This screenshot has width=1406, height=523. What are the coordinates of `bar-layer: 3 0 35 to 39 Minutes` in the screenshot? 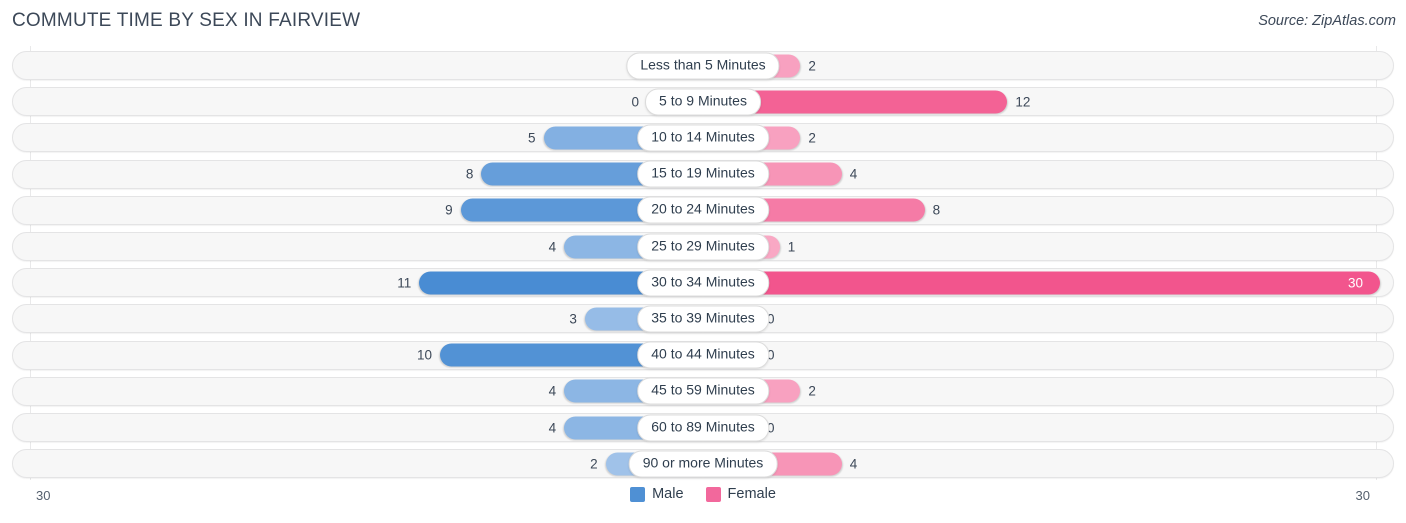 It's located at (703, 319).